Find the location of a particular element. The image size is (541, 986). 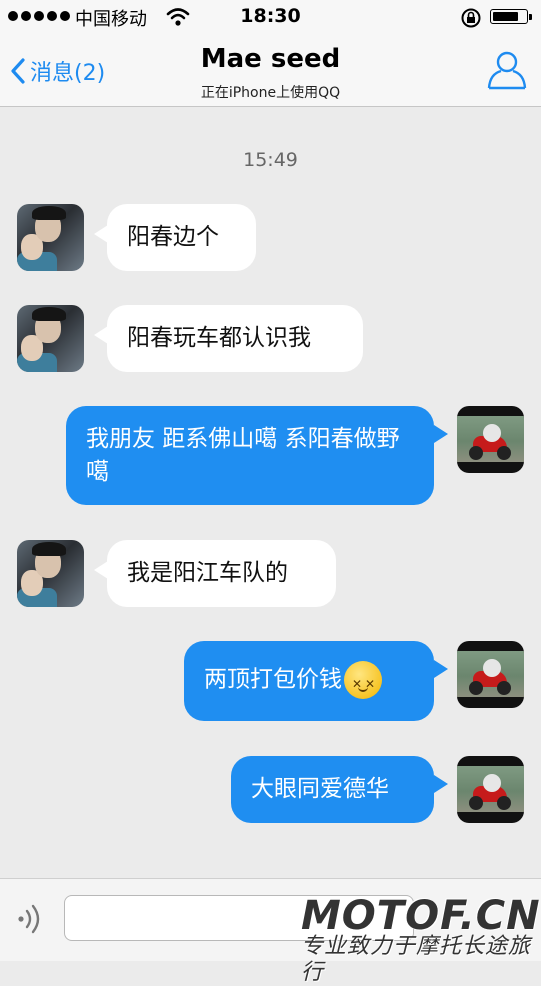

contact-name: Mae seed is located at coordinates (270, 59).